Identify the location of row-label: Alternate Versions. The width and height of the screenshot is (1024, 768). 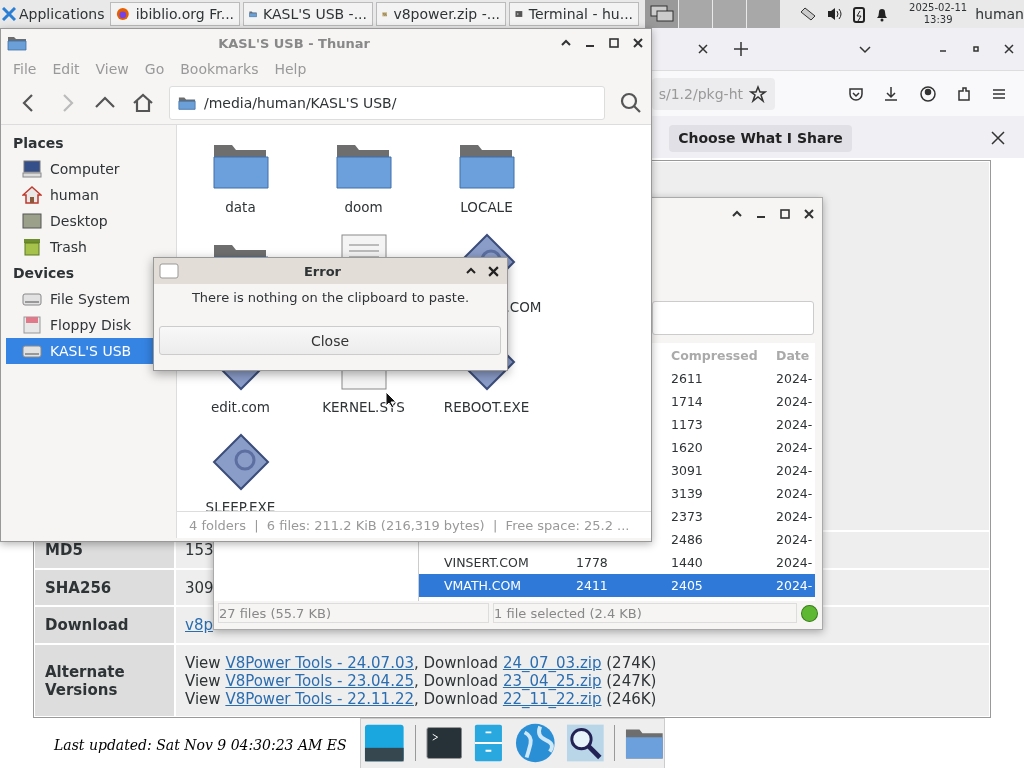
(104, 680).